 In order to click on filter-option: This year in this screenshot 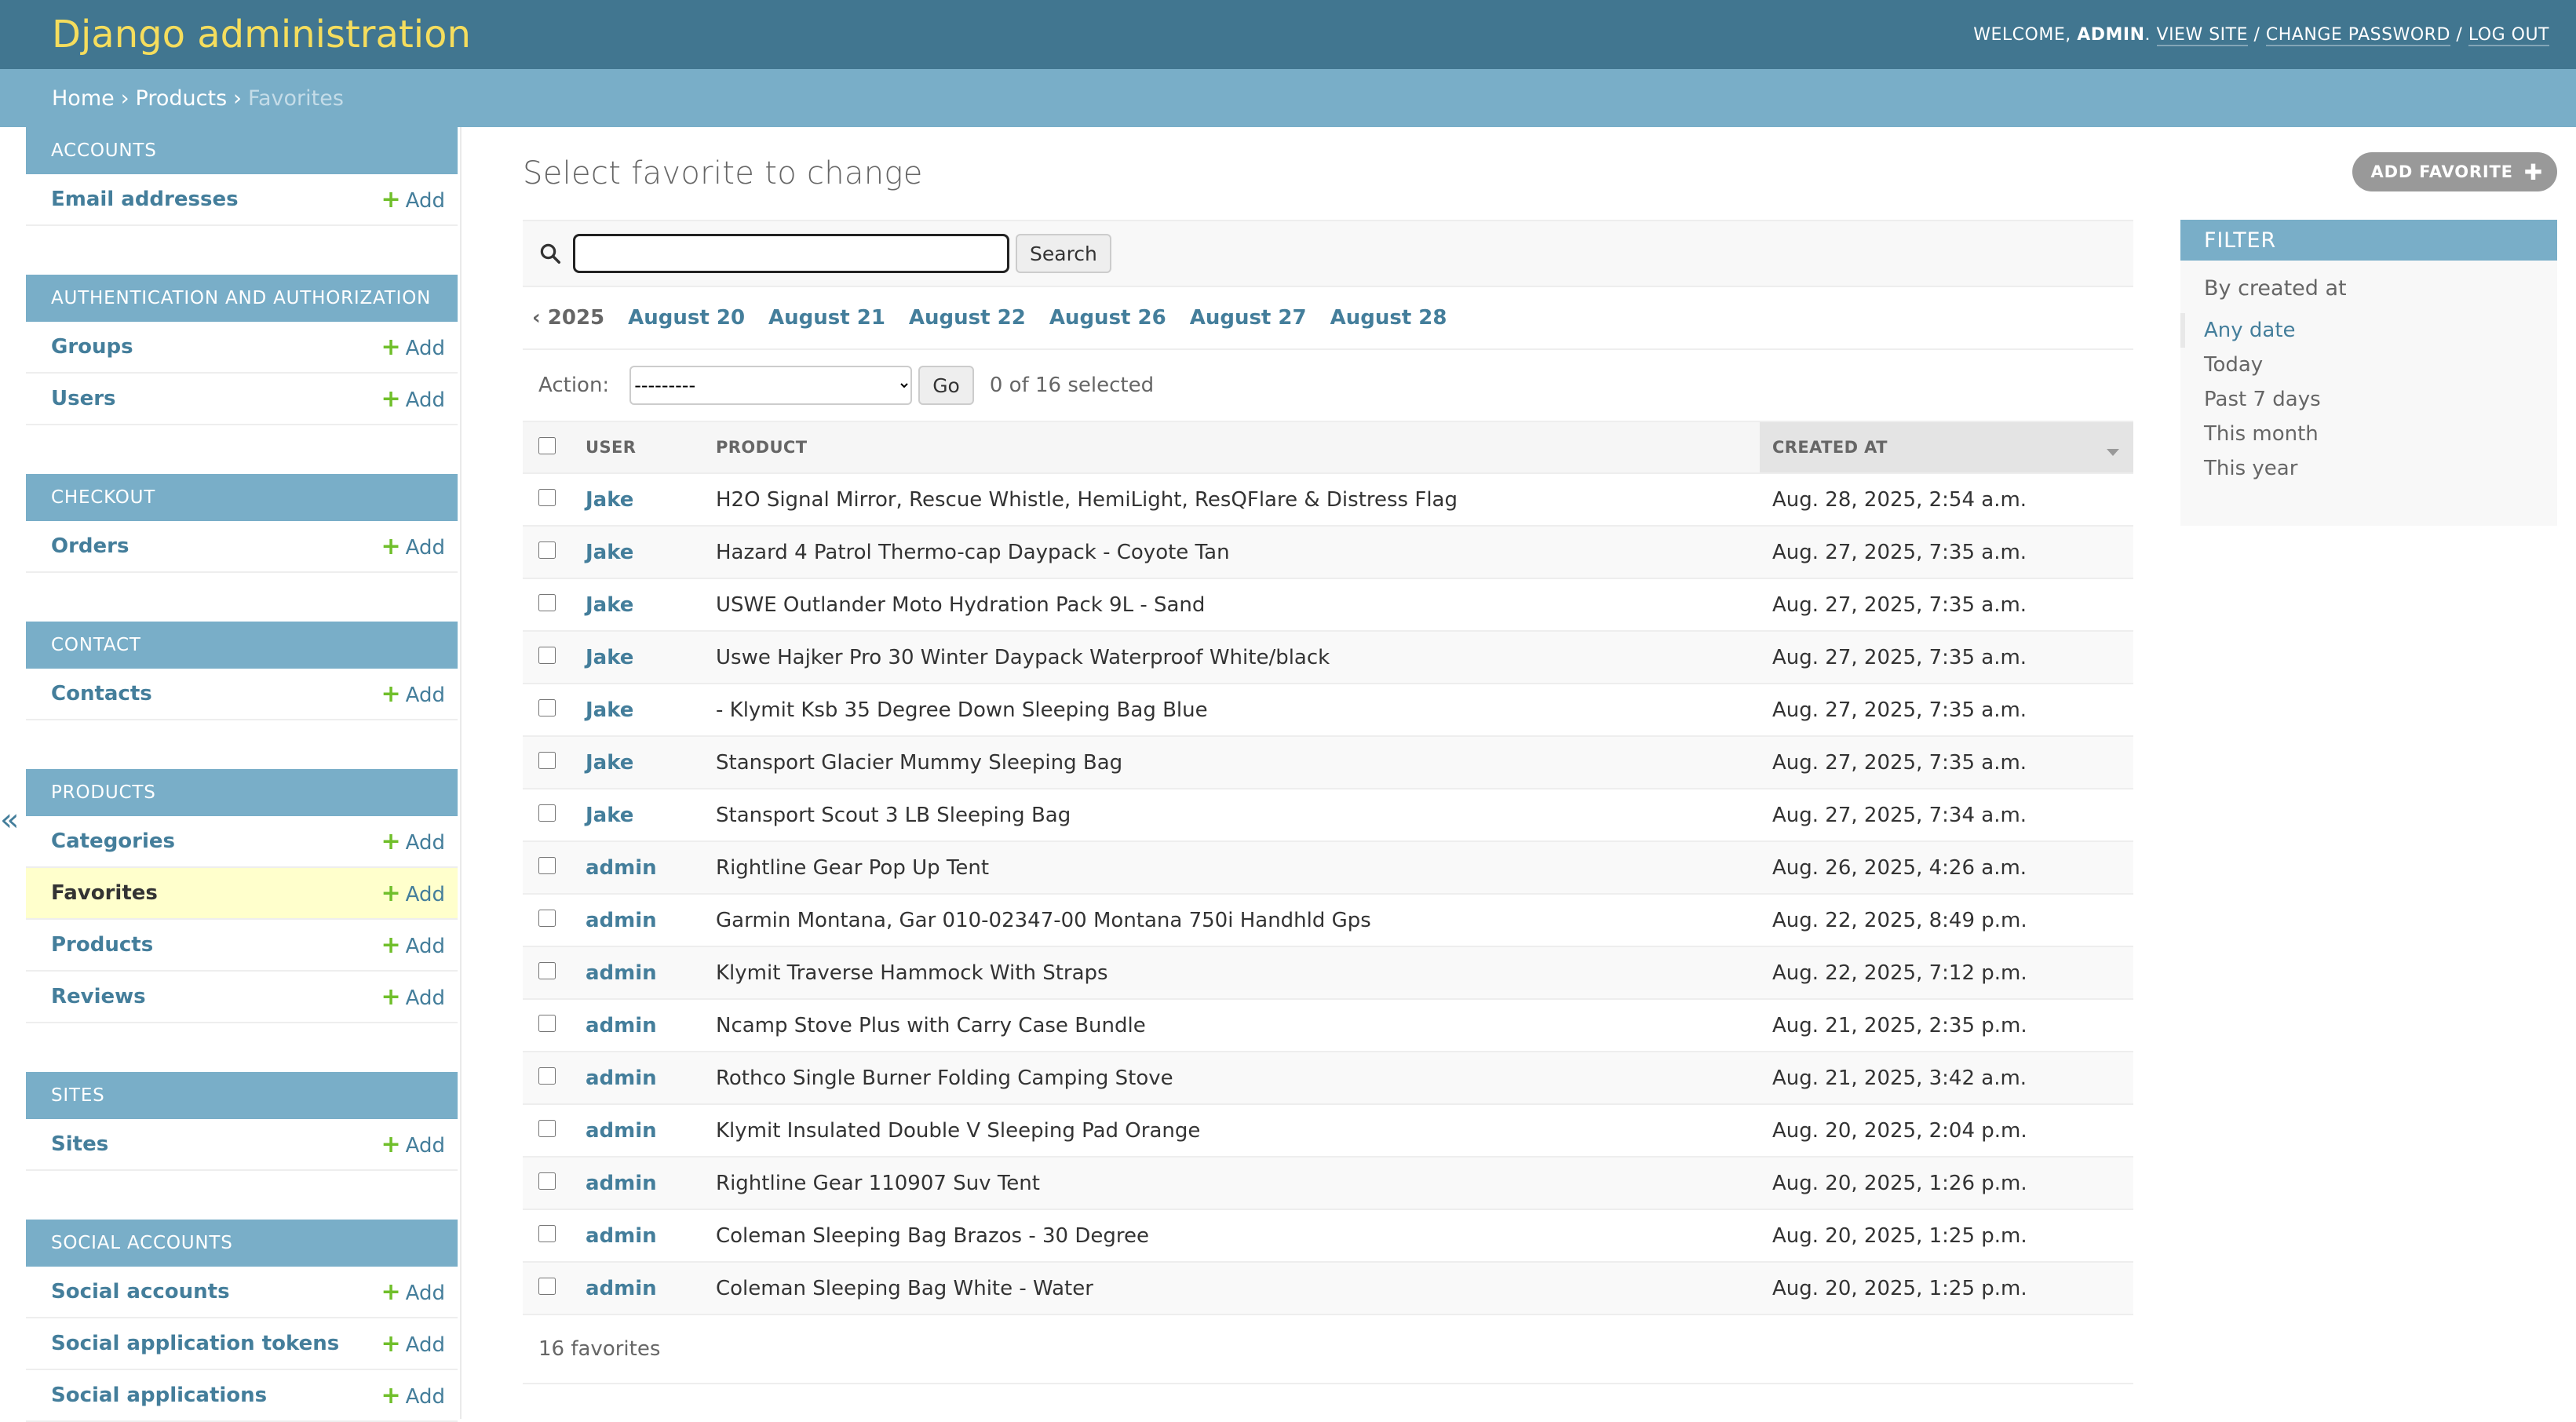, I will do `click(2368, 468)`.